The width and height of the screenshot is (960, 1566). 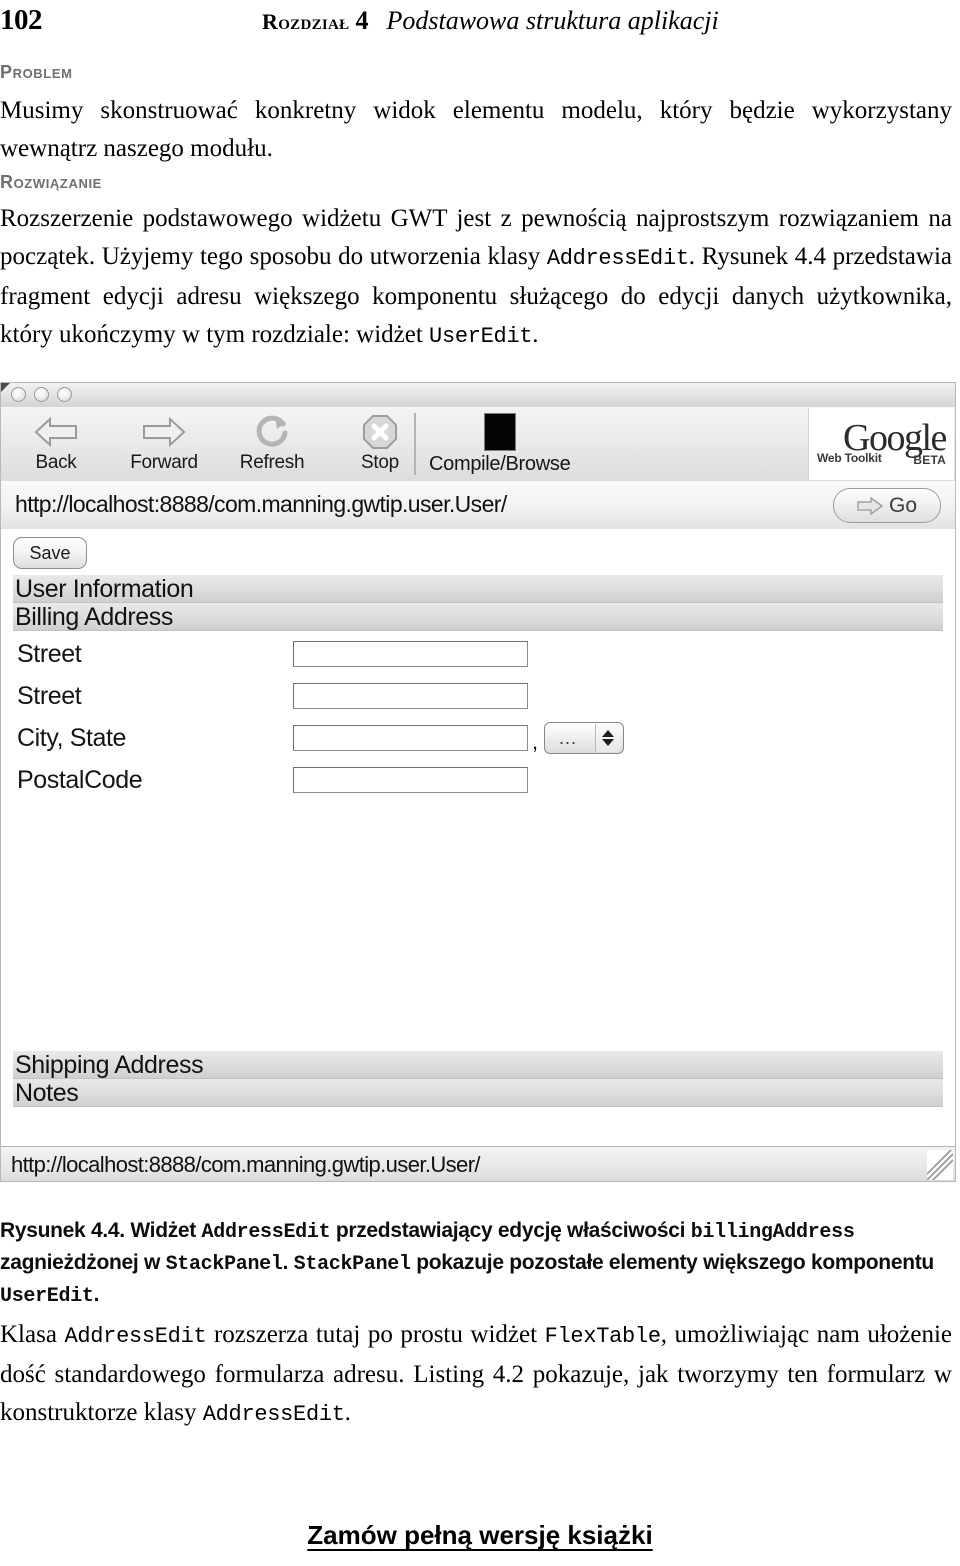 What do you see at coordinates (32, 1334) in the screenshot?
I see `closing-text-1: Klasa` at bounding box center [32, 1334].